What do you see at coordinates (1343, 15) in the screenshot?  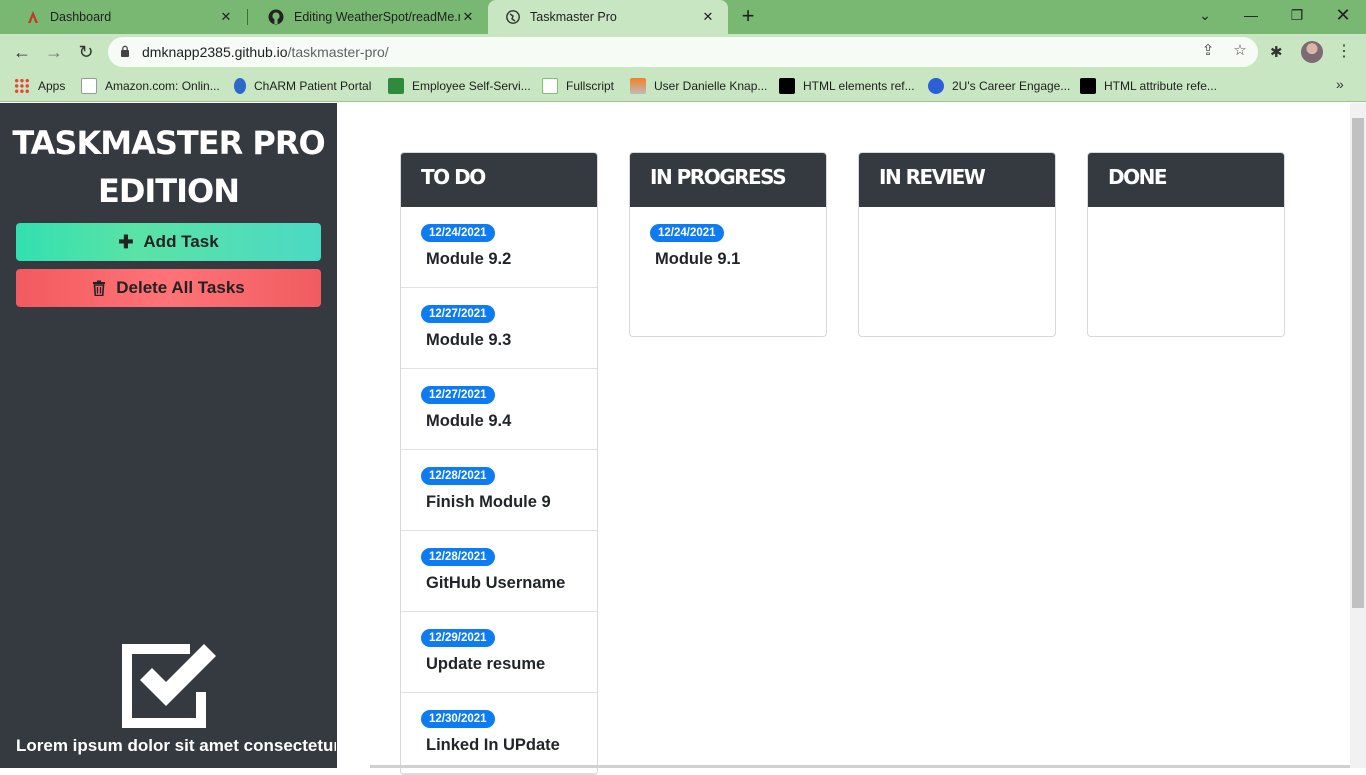 I see `window-close-button: ✕` at bounding box center [1343, 15].